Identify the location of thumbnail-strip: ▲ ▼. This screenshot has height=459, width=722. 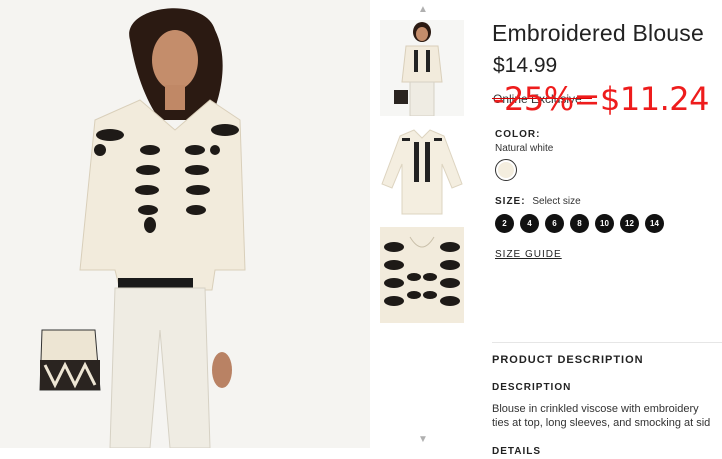
(423, 229).